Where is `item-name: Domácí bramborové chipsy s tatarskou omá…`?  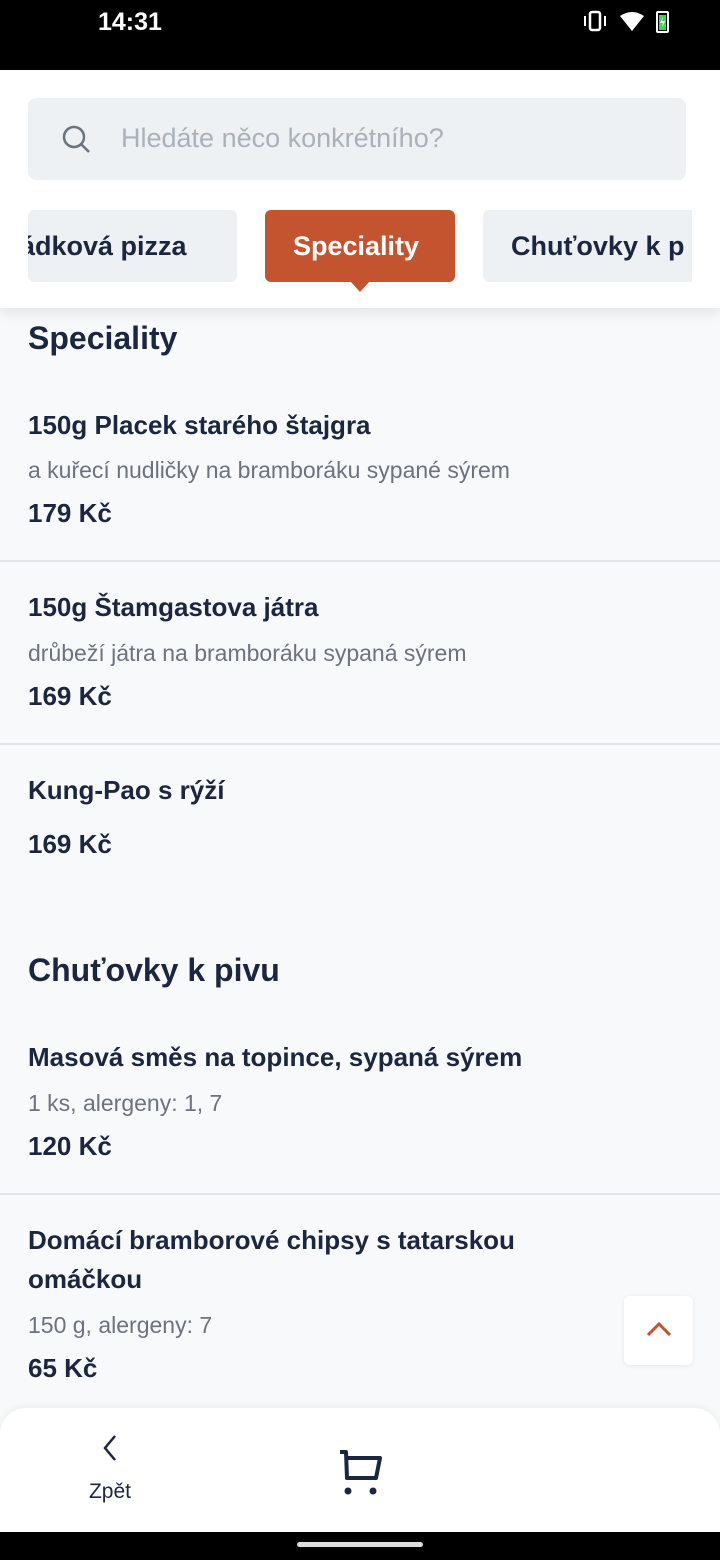
item-name: Domácí bramborové chipsy s tatarskou omá… is located at coordinates (271, 1259).